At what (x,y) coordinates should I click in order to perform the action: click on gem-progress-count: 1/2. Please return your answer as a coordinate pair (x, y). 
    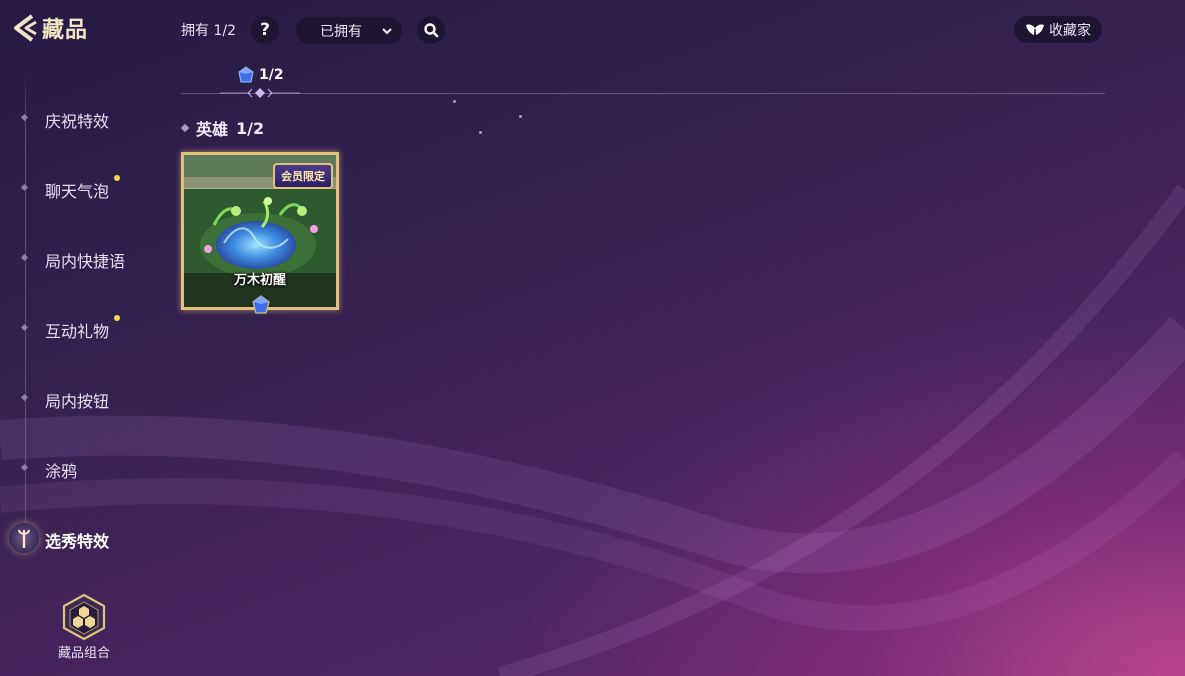
    Looking at the image, I should click on (271, 75).